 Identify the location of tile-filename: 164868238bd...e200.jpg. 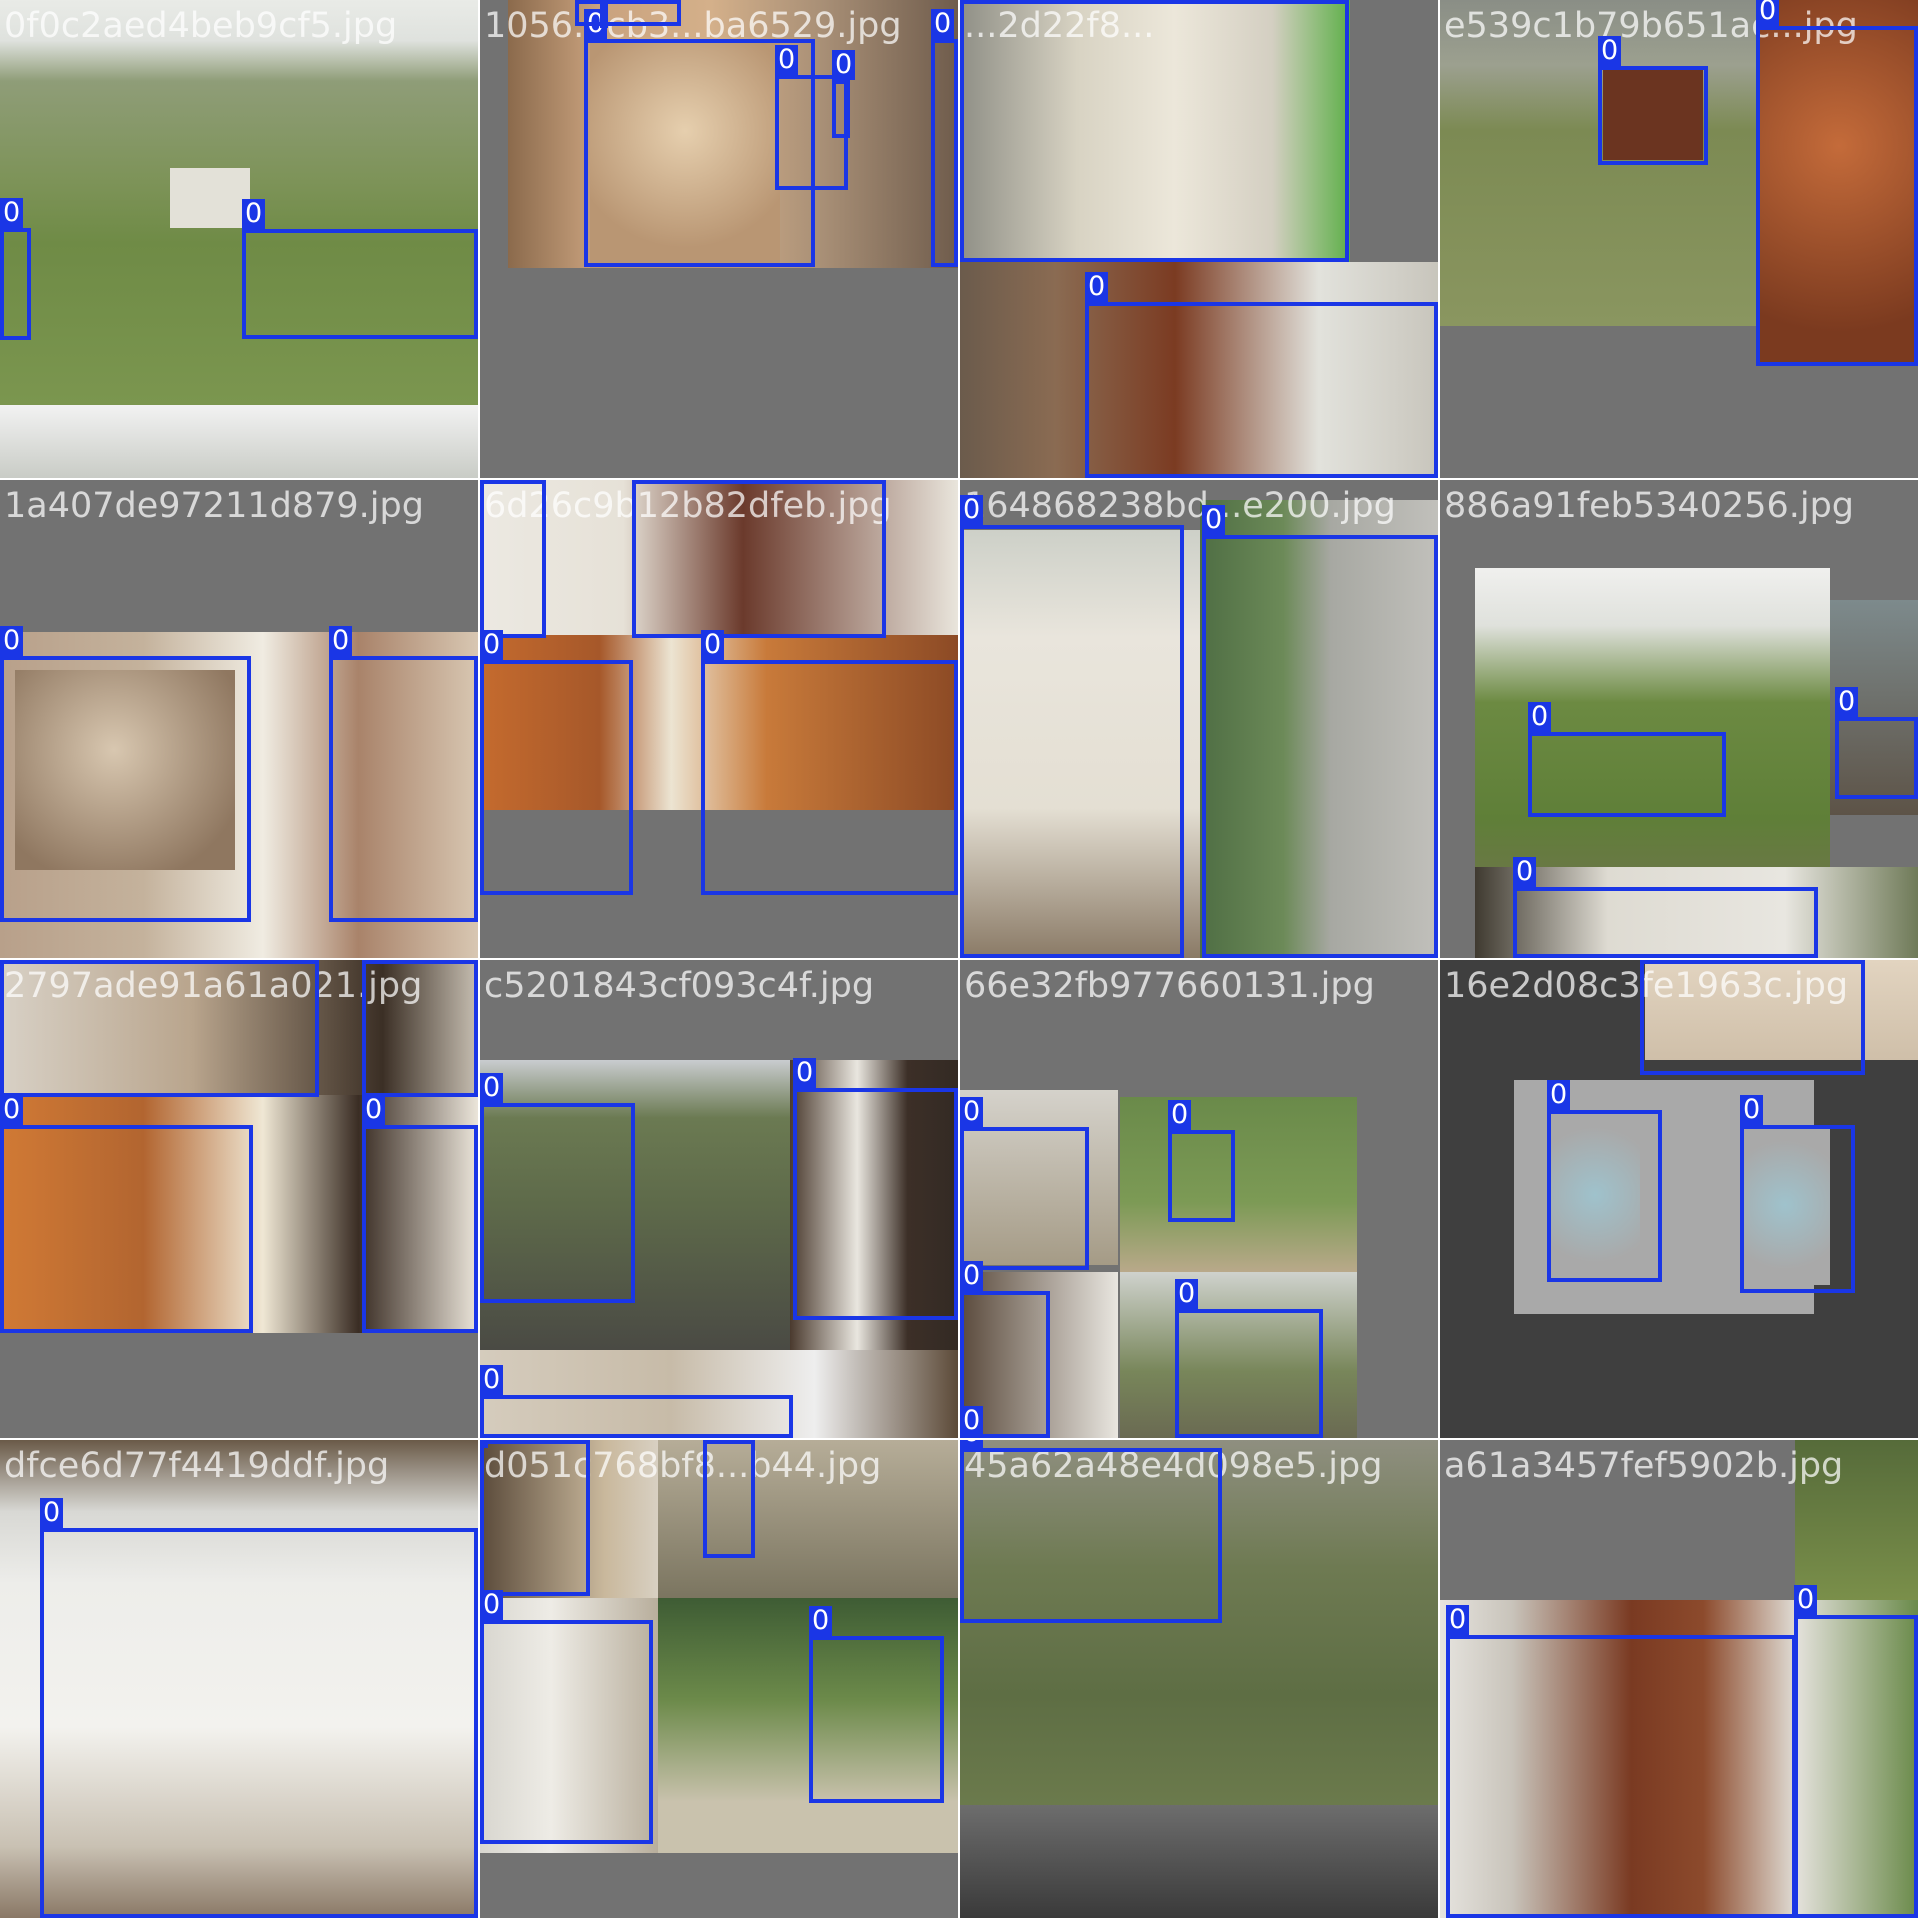
(1180, 506).